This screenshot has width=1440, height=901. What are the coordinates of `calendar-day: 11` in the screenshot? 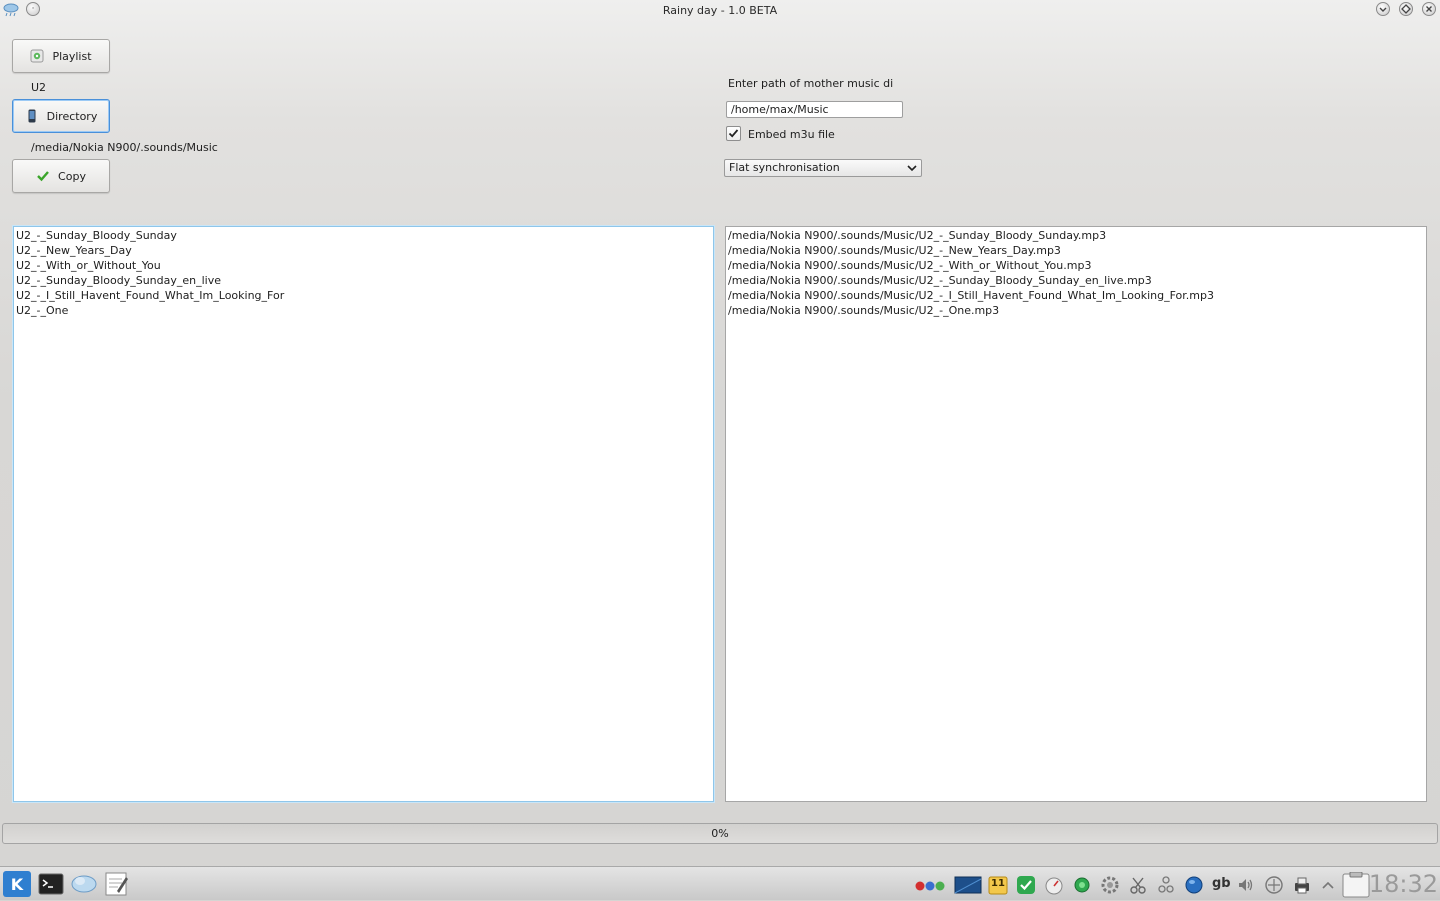 It's located at (998, 883).